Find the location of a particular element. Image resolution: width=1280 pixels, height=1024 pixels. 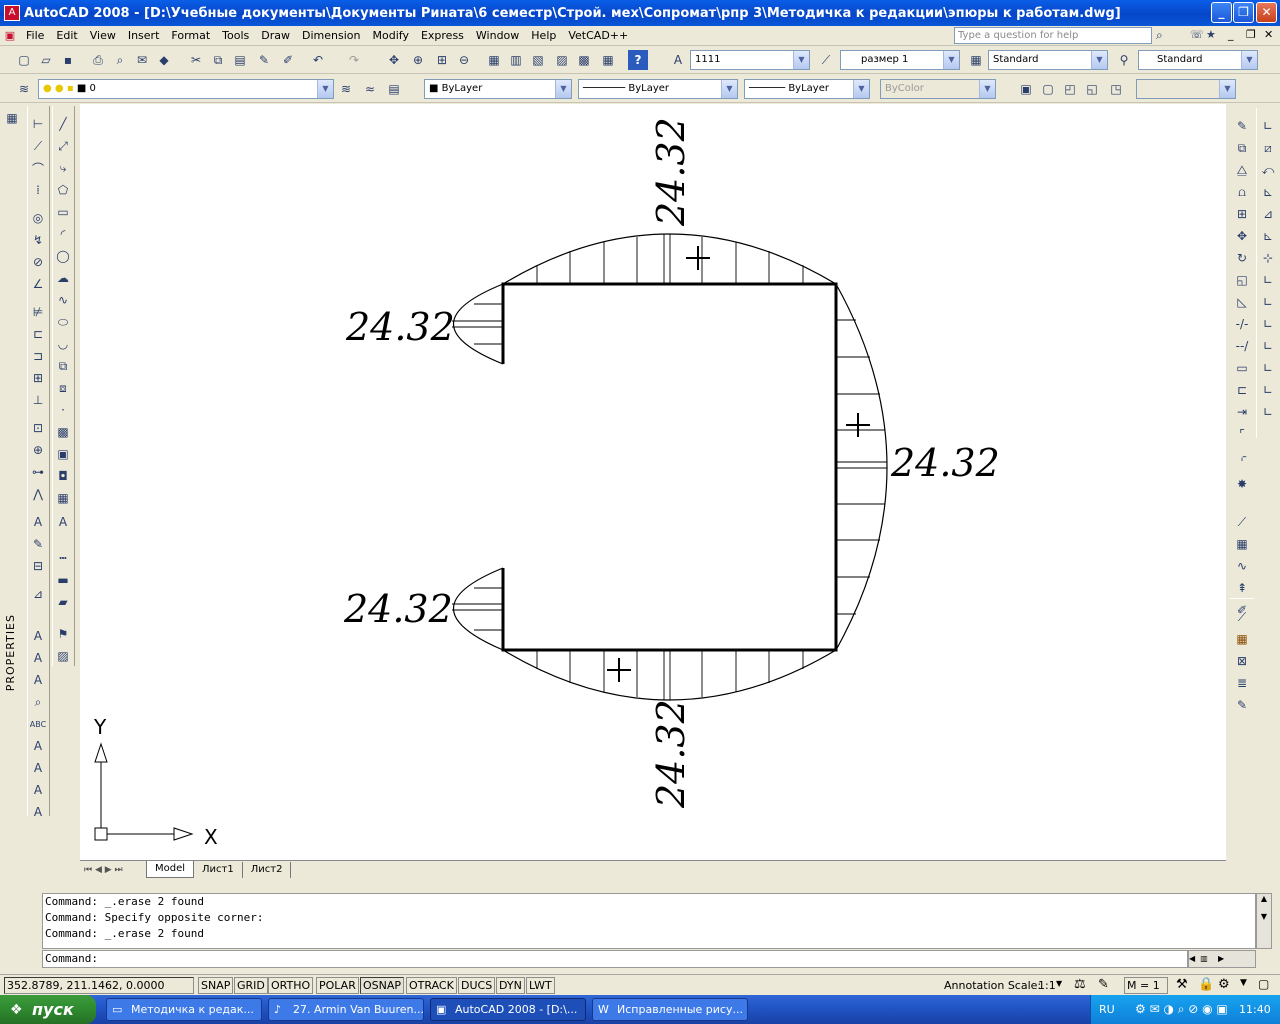

tolerance-icon: ⊡ is located at coordinates (38, 428).